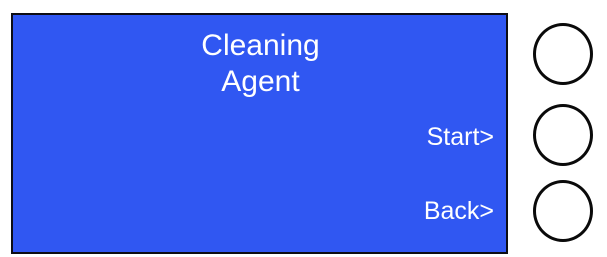 The height and width of the screenshot is (257, 607). What do you see at coordinates (563, 135) in the screenshot?
I see `start-button` at bounding box center [563, 135].